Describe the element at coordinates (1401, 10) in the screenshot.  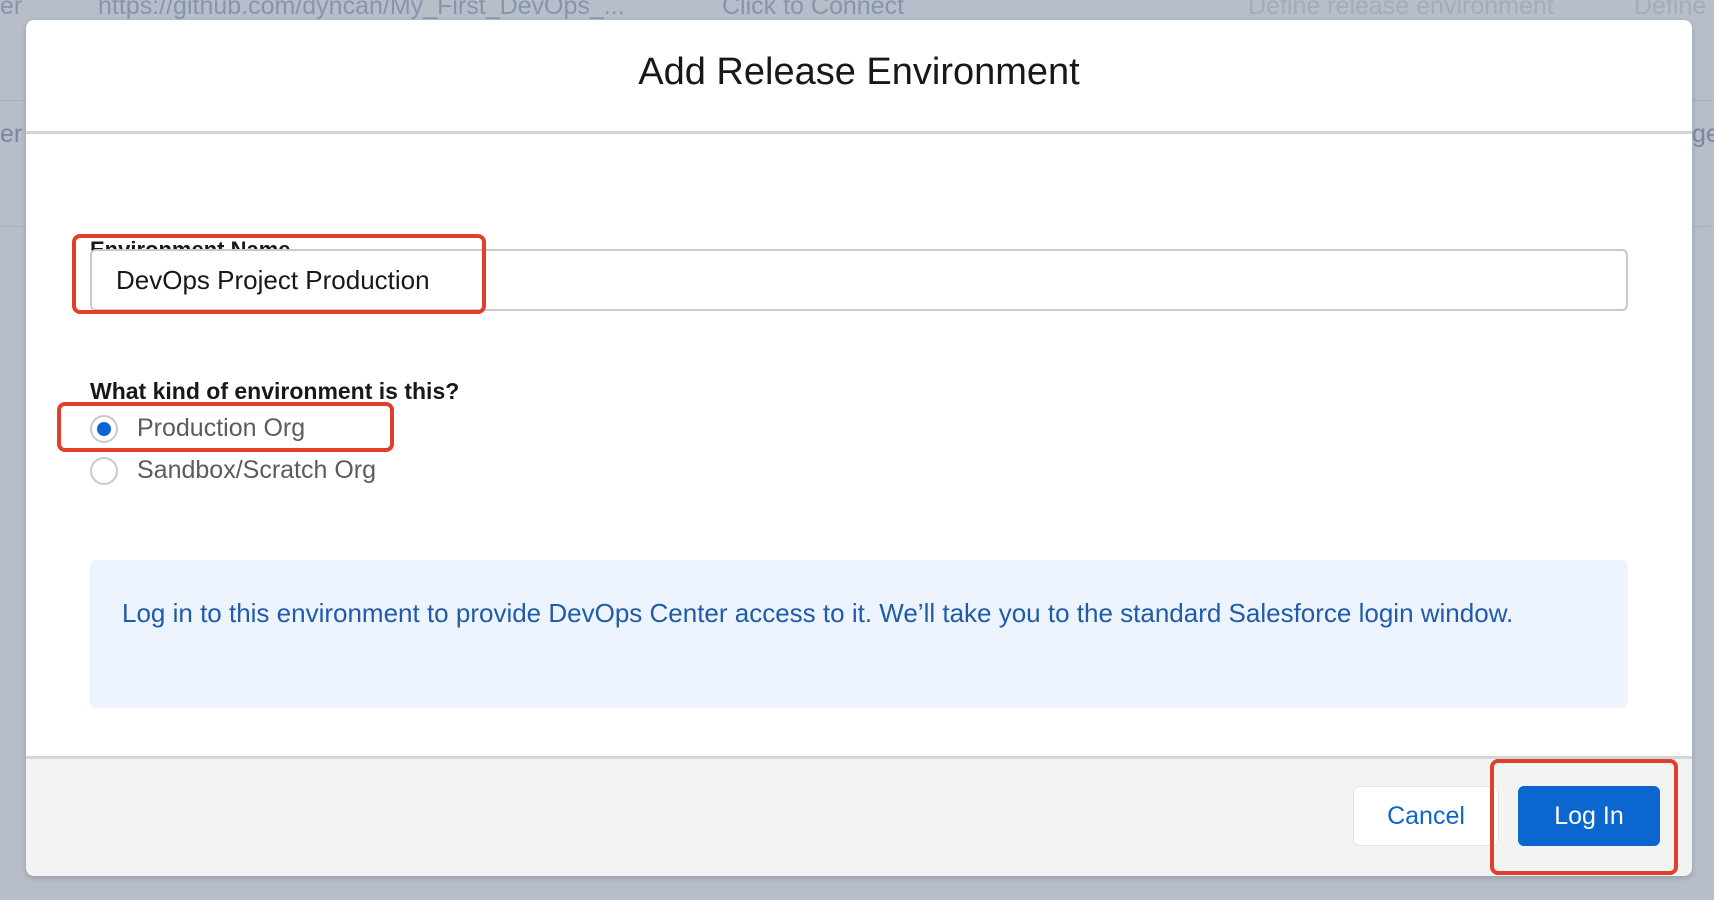
I see `background-define-env: Define release environment` at that location.